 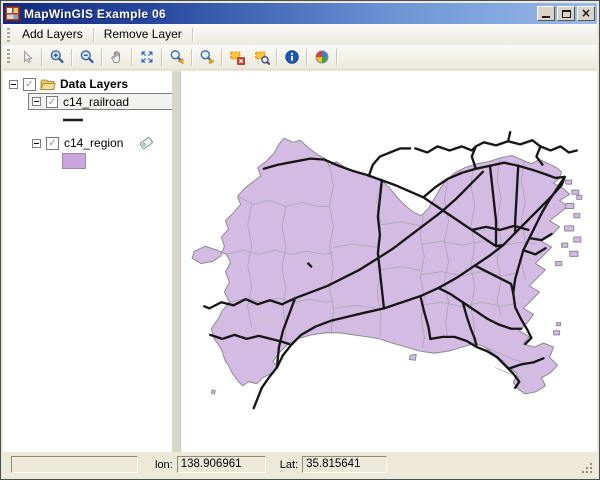 I want to click on menu-strip: Add Layers Remove Layer, so click(x=300, y=34).